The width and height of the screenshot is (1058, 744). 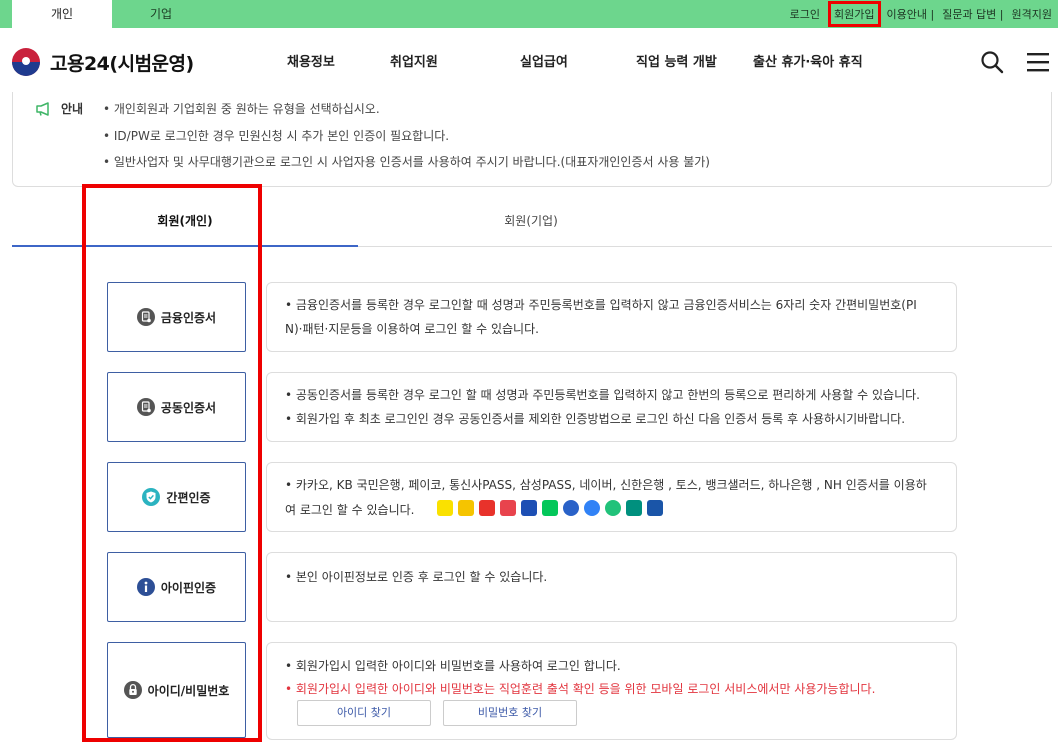 I want to click on info-icon, so click(x=145, y=587).